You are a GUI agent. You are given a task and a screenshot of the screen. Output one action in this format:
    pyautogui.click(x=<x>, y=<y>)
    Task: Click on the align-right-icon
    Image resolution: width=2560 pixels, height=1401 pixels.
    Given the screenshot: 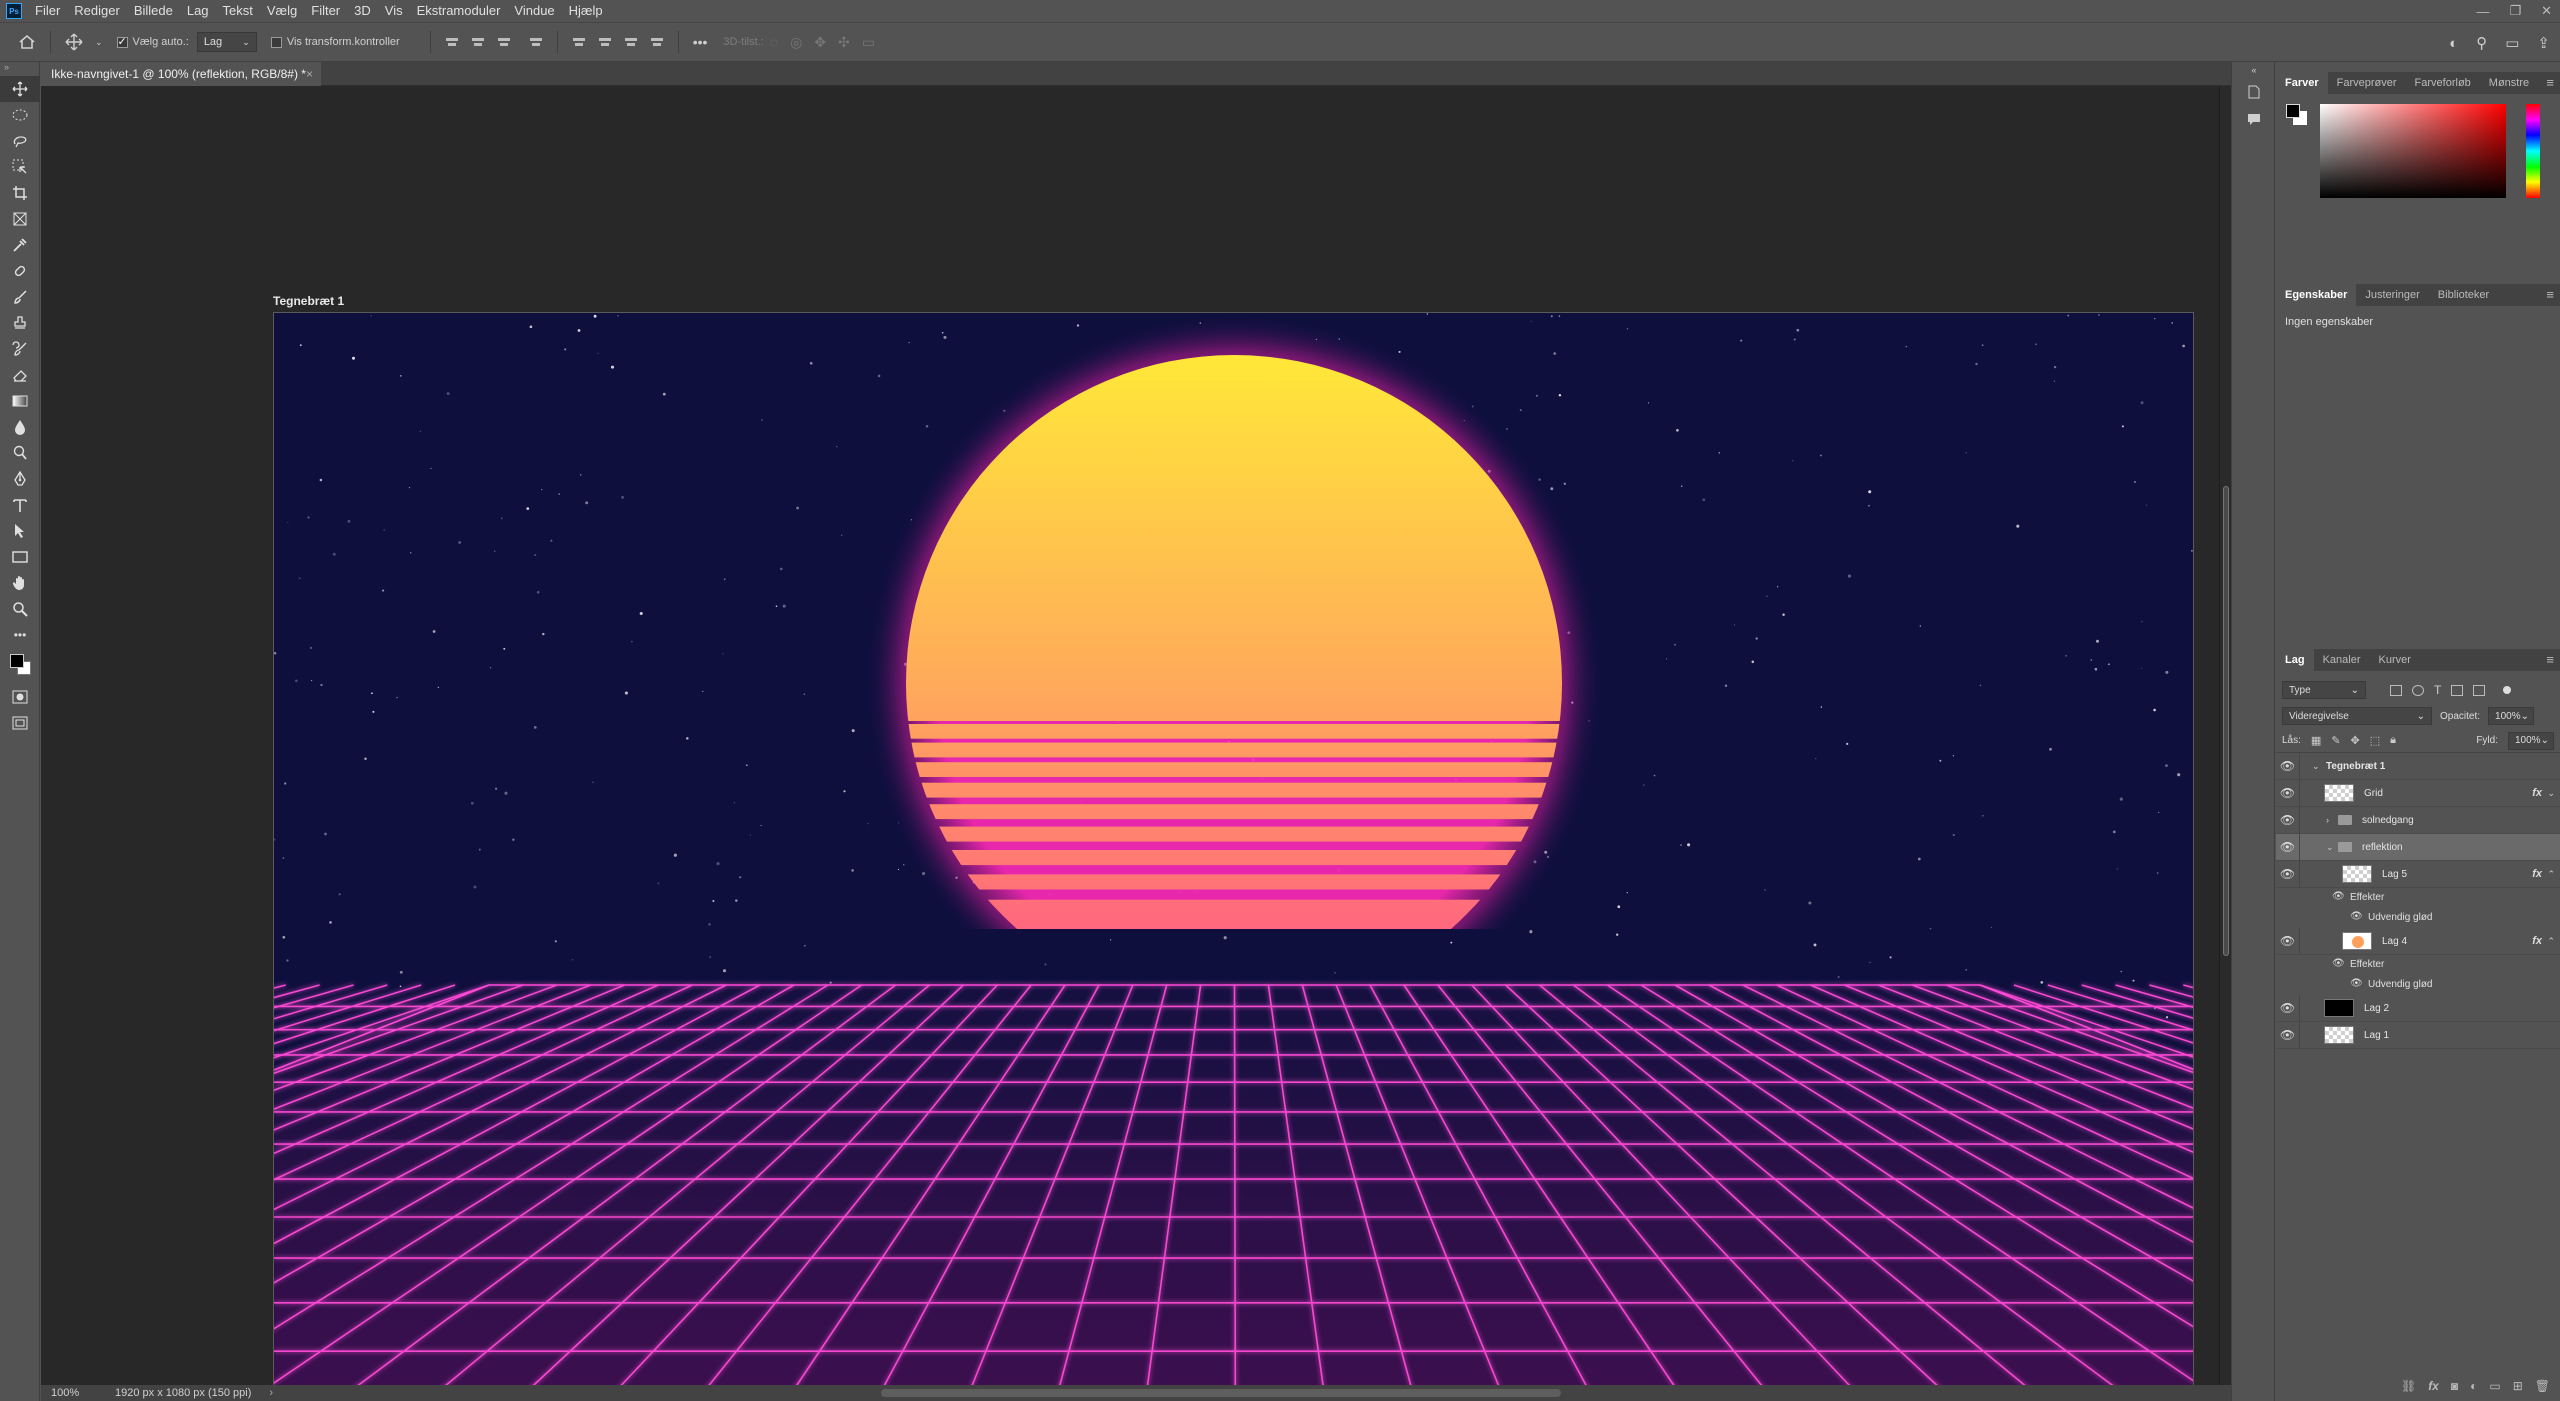 What is the action you would take?
    pyautogui.click(x=504, y=42)
    